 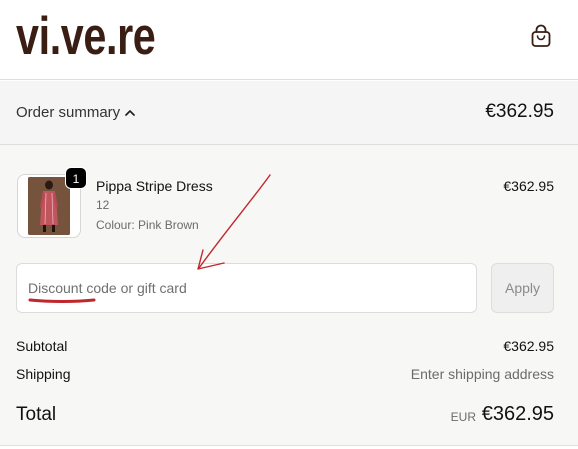 I want to click on shopping-bag-icon, so click(x=541, y=36).